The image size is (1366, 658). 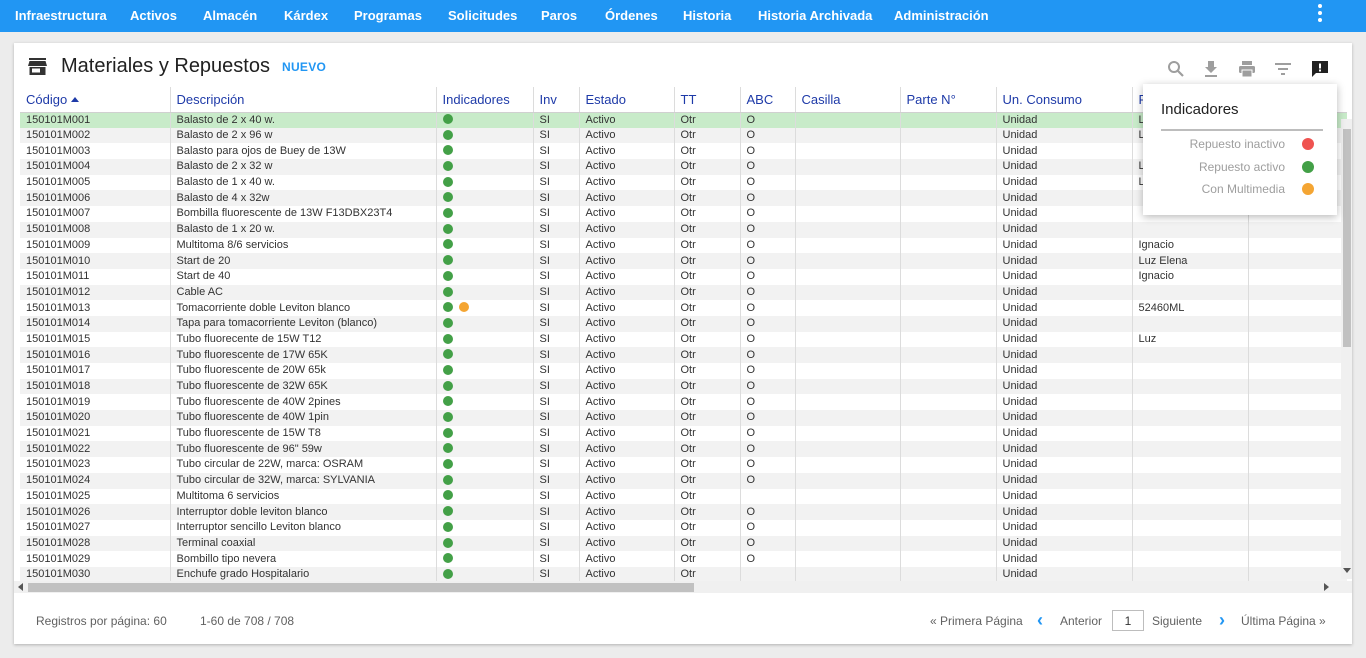 I want to click on cell-descripcion: Bombillo tipo nevera, so click(x=303, y=559).